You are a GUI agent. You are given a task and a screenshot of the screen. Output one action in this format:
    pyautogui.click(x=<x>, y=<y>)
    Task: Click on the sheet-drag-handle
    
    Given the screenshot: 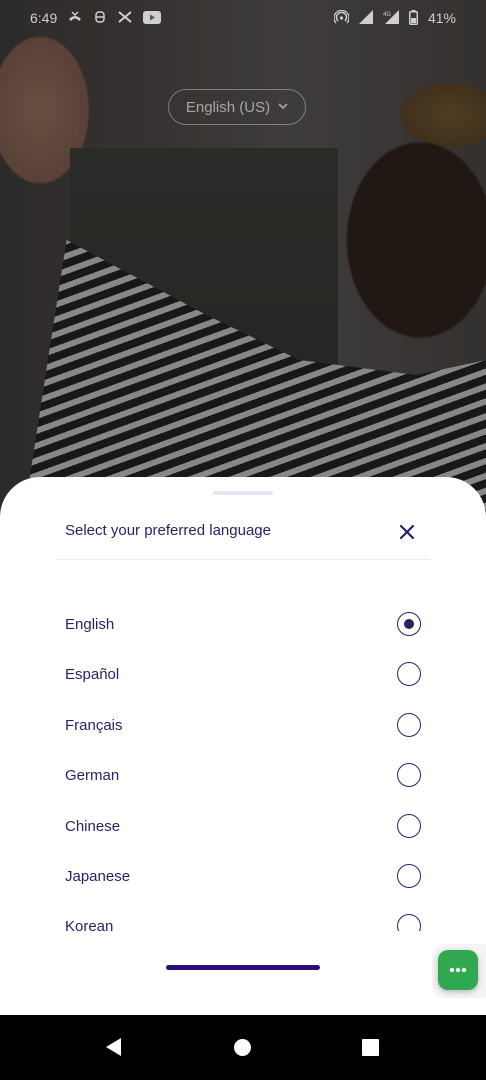 What is the action you would take?
    pyautogui.click(x=243, y=493)
    